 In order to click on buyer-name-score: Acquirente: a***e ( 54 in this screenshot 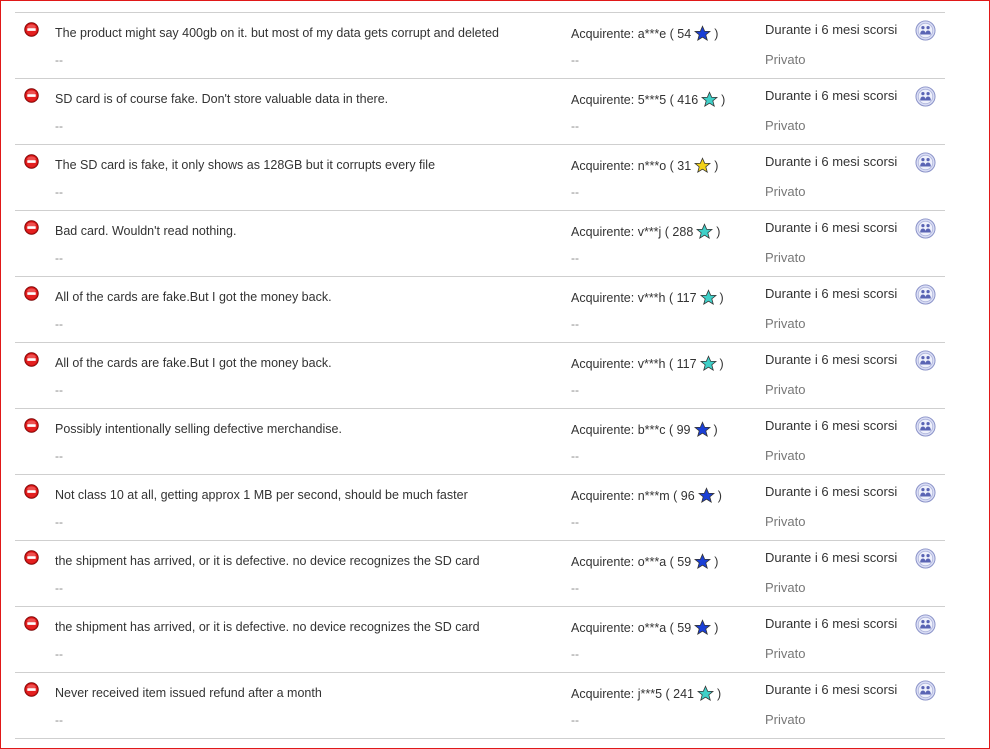, I will do `click(631, 33)`.